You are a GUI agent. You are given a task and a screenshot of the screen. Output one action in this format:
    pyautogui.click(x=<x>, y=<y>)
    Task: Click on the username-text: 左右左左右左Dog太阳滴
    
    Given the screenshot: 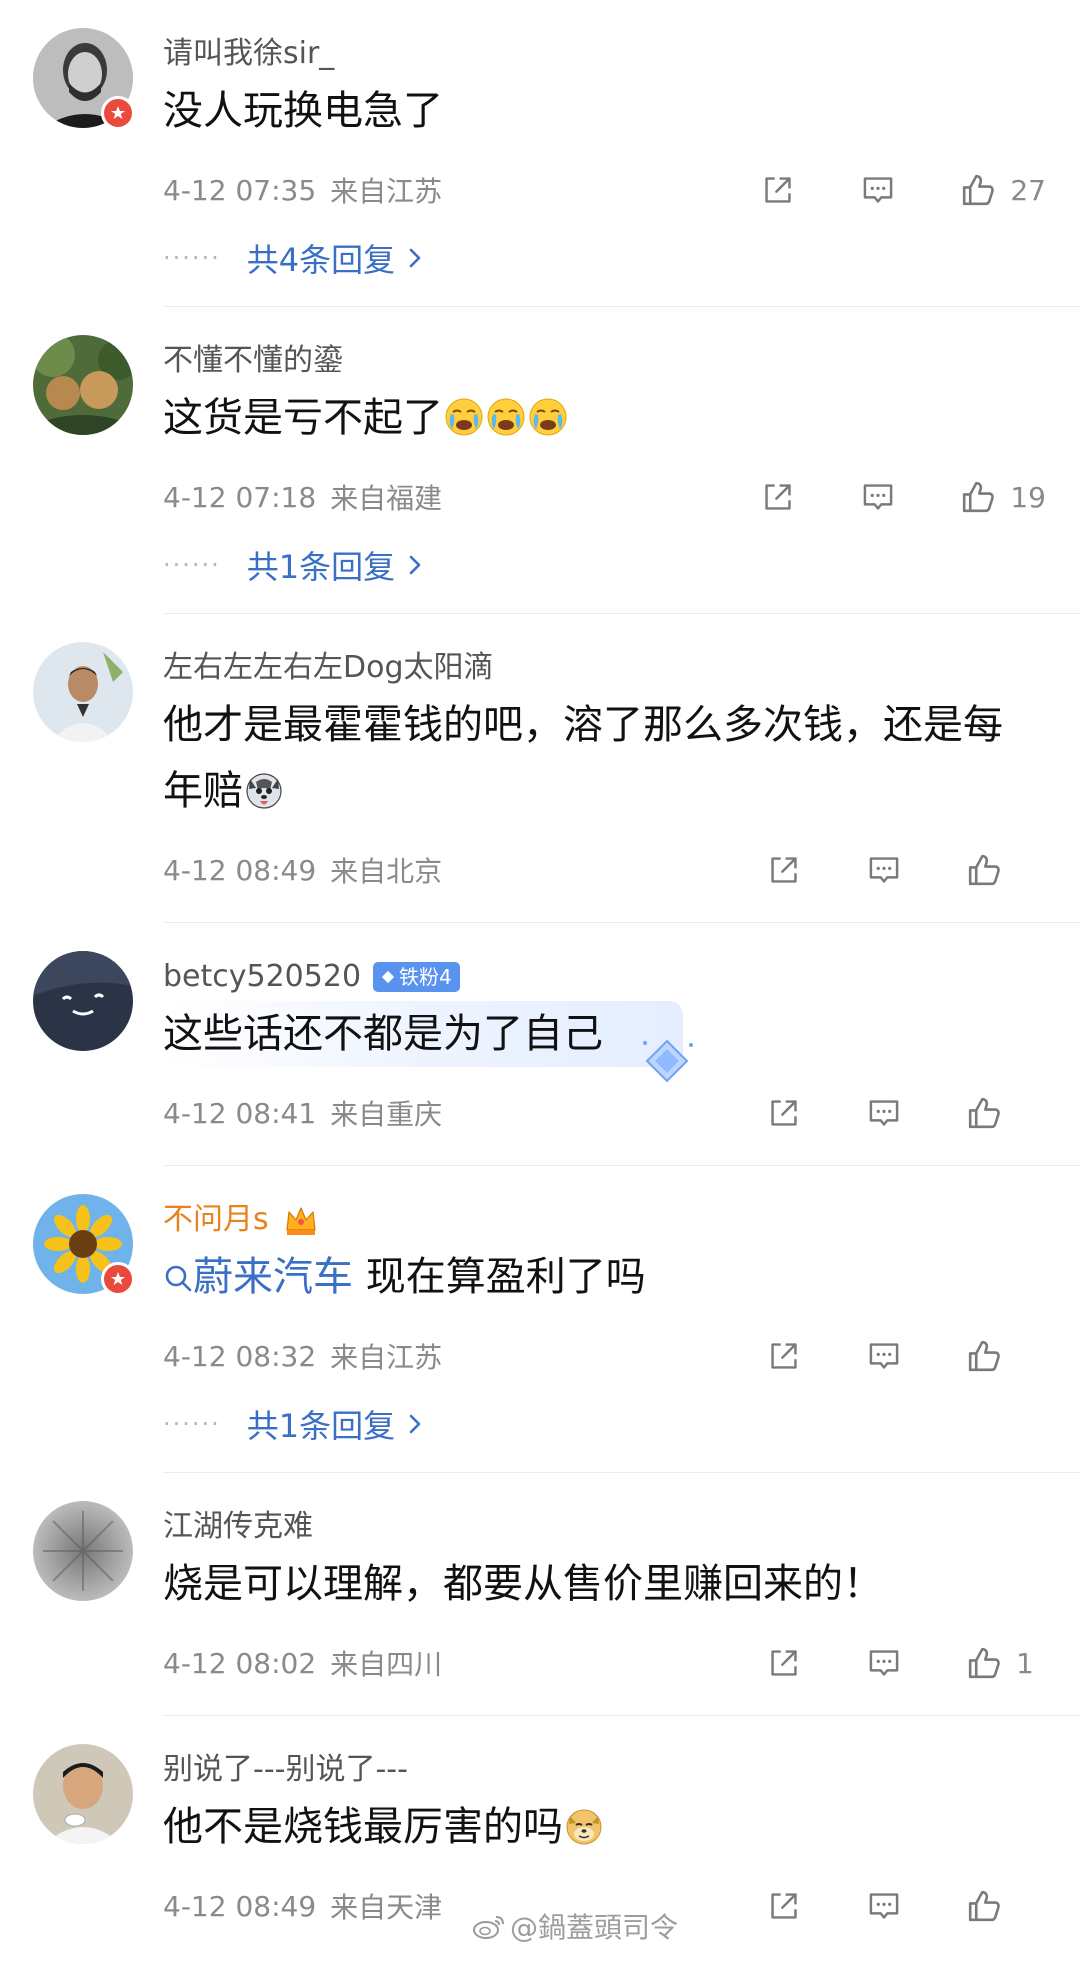 What is the action you would take?
    pyautogui.click(x=328, y=668)
    